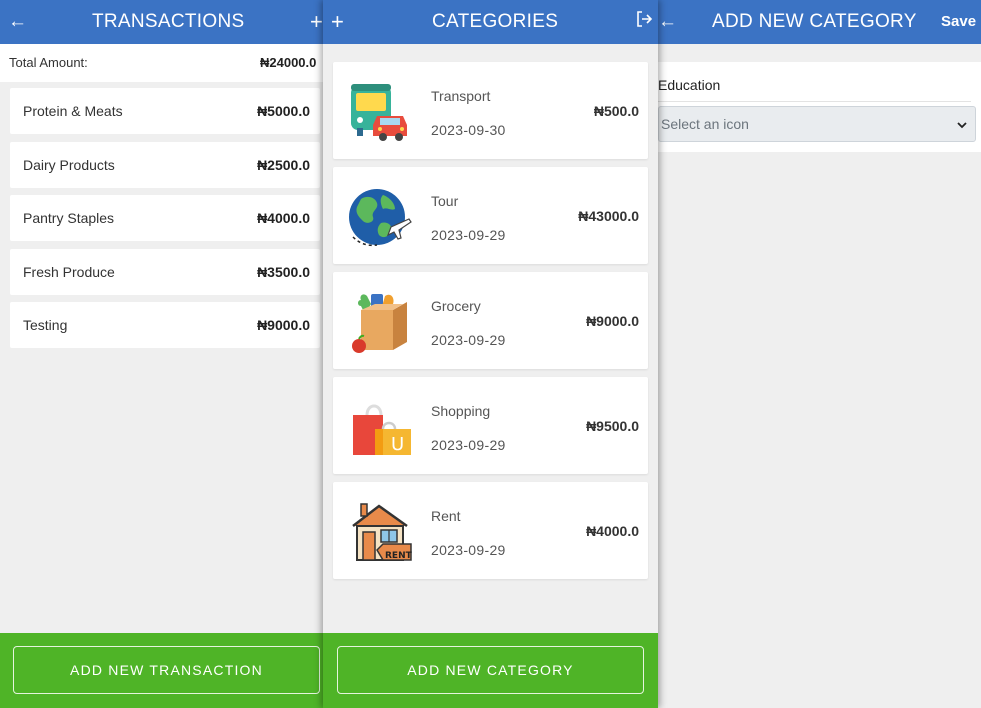 The width and height of the screenshot is (981, 708). I want to click on transaction-name: Testing, so click(45, 325).